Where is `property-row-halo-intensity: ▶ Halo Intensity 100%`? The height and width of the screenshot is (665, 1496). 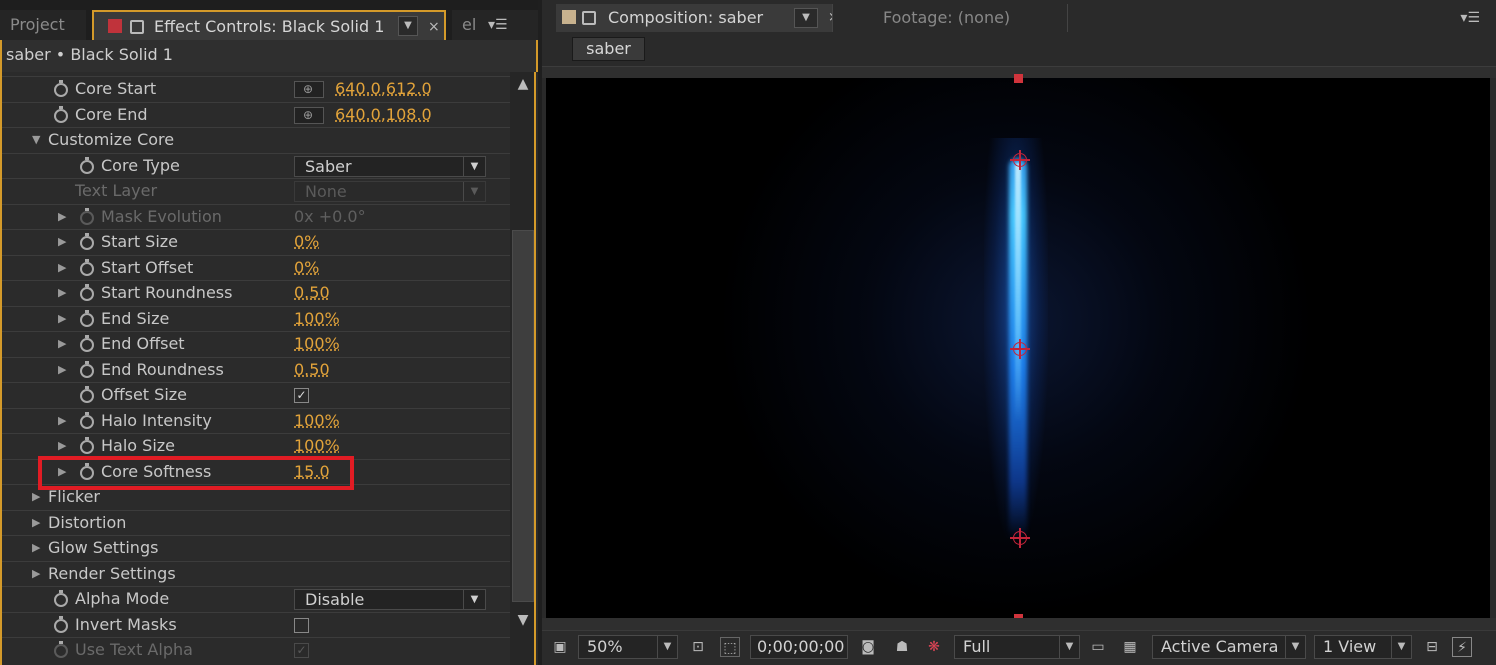 property-row-halo-intensity: ▶ Halo Intensity 100% is located at coordinates (256, 420).